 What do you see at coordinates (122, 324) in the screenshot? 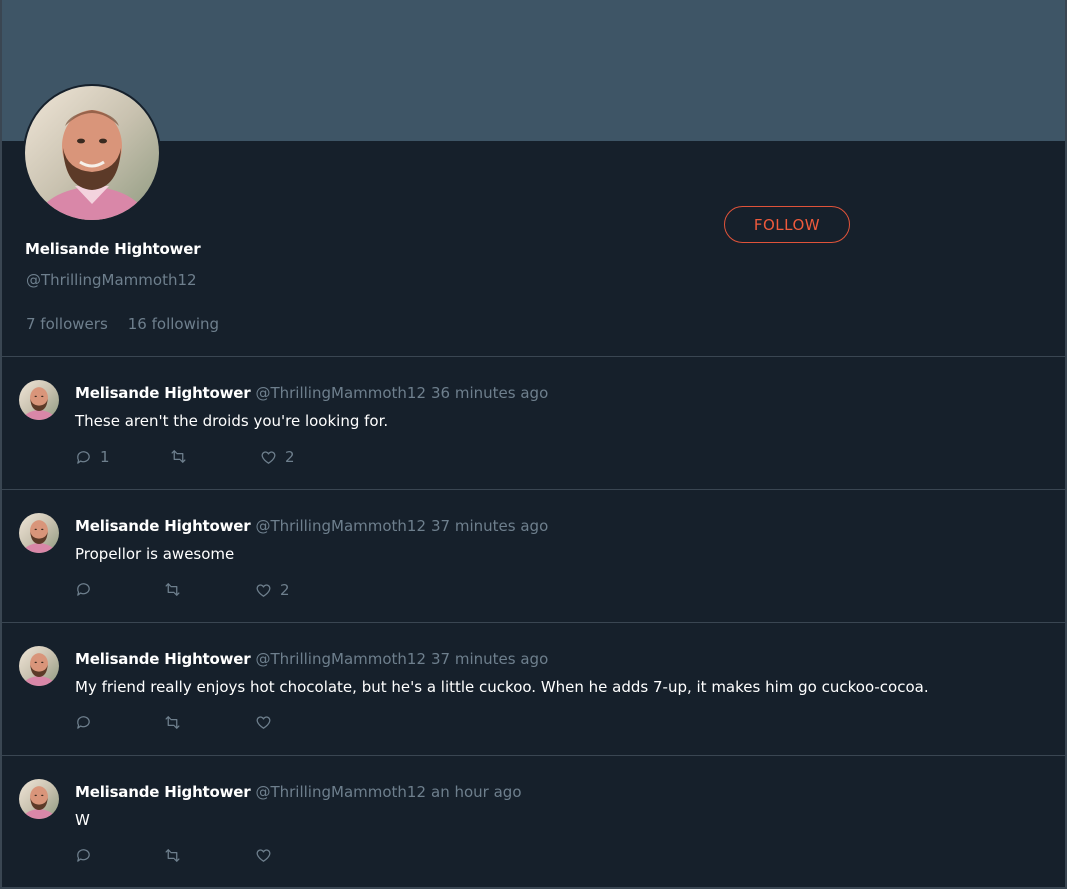
I see `profile-stats: 7 followers 16 following` at bounding box center [122, 324].